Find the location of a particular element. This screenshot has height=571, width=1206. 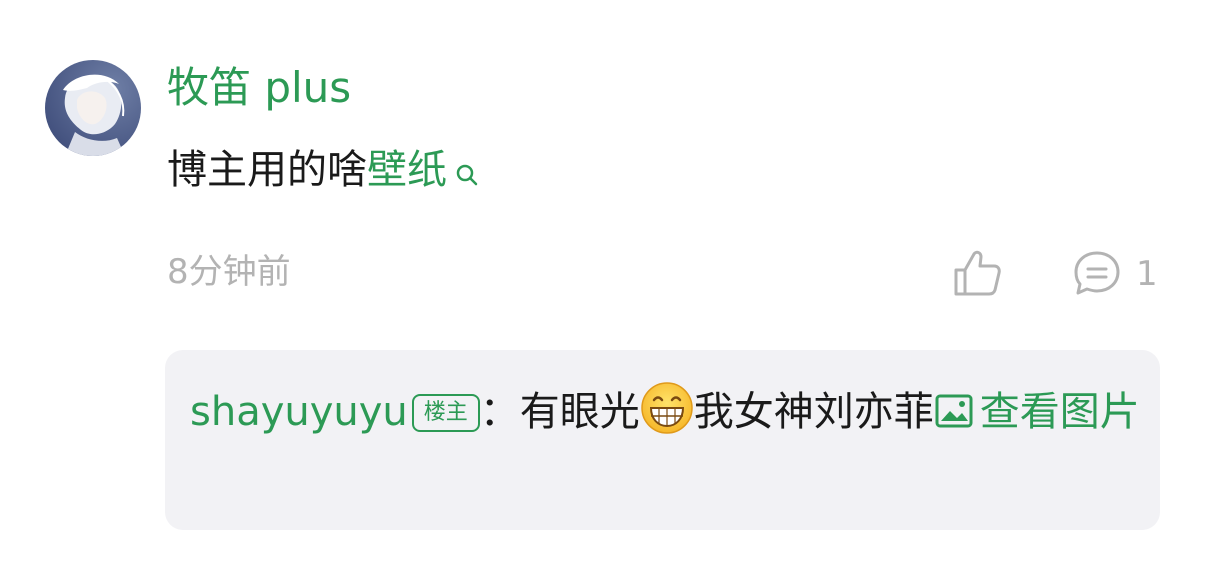

view-image-link: 查看图片 is located at coordinates (1037, 412).